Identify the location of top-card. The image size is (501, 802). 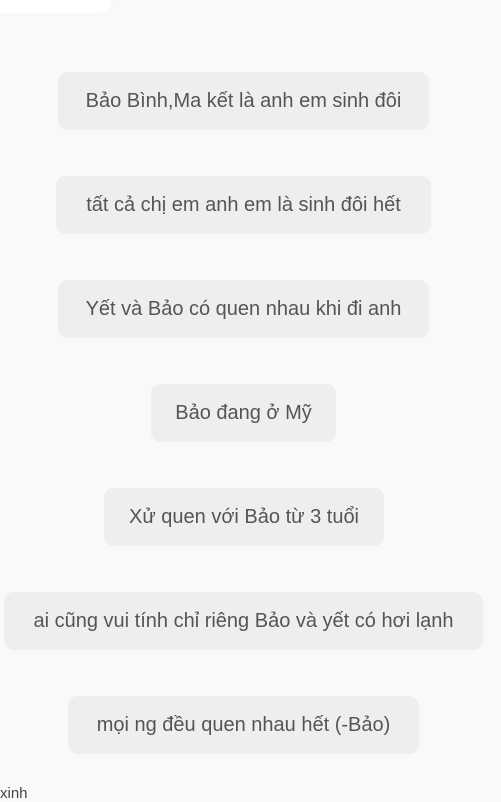
(56, 6).